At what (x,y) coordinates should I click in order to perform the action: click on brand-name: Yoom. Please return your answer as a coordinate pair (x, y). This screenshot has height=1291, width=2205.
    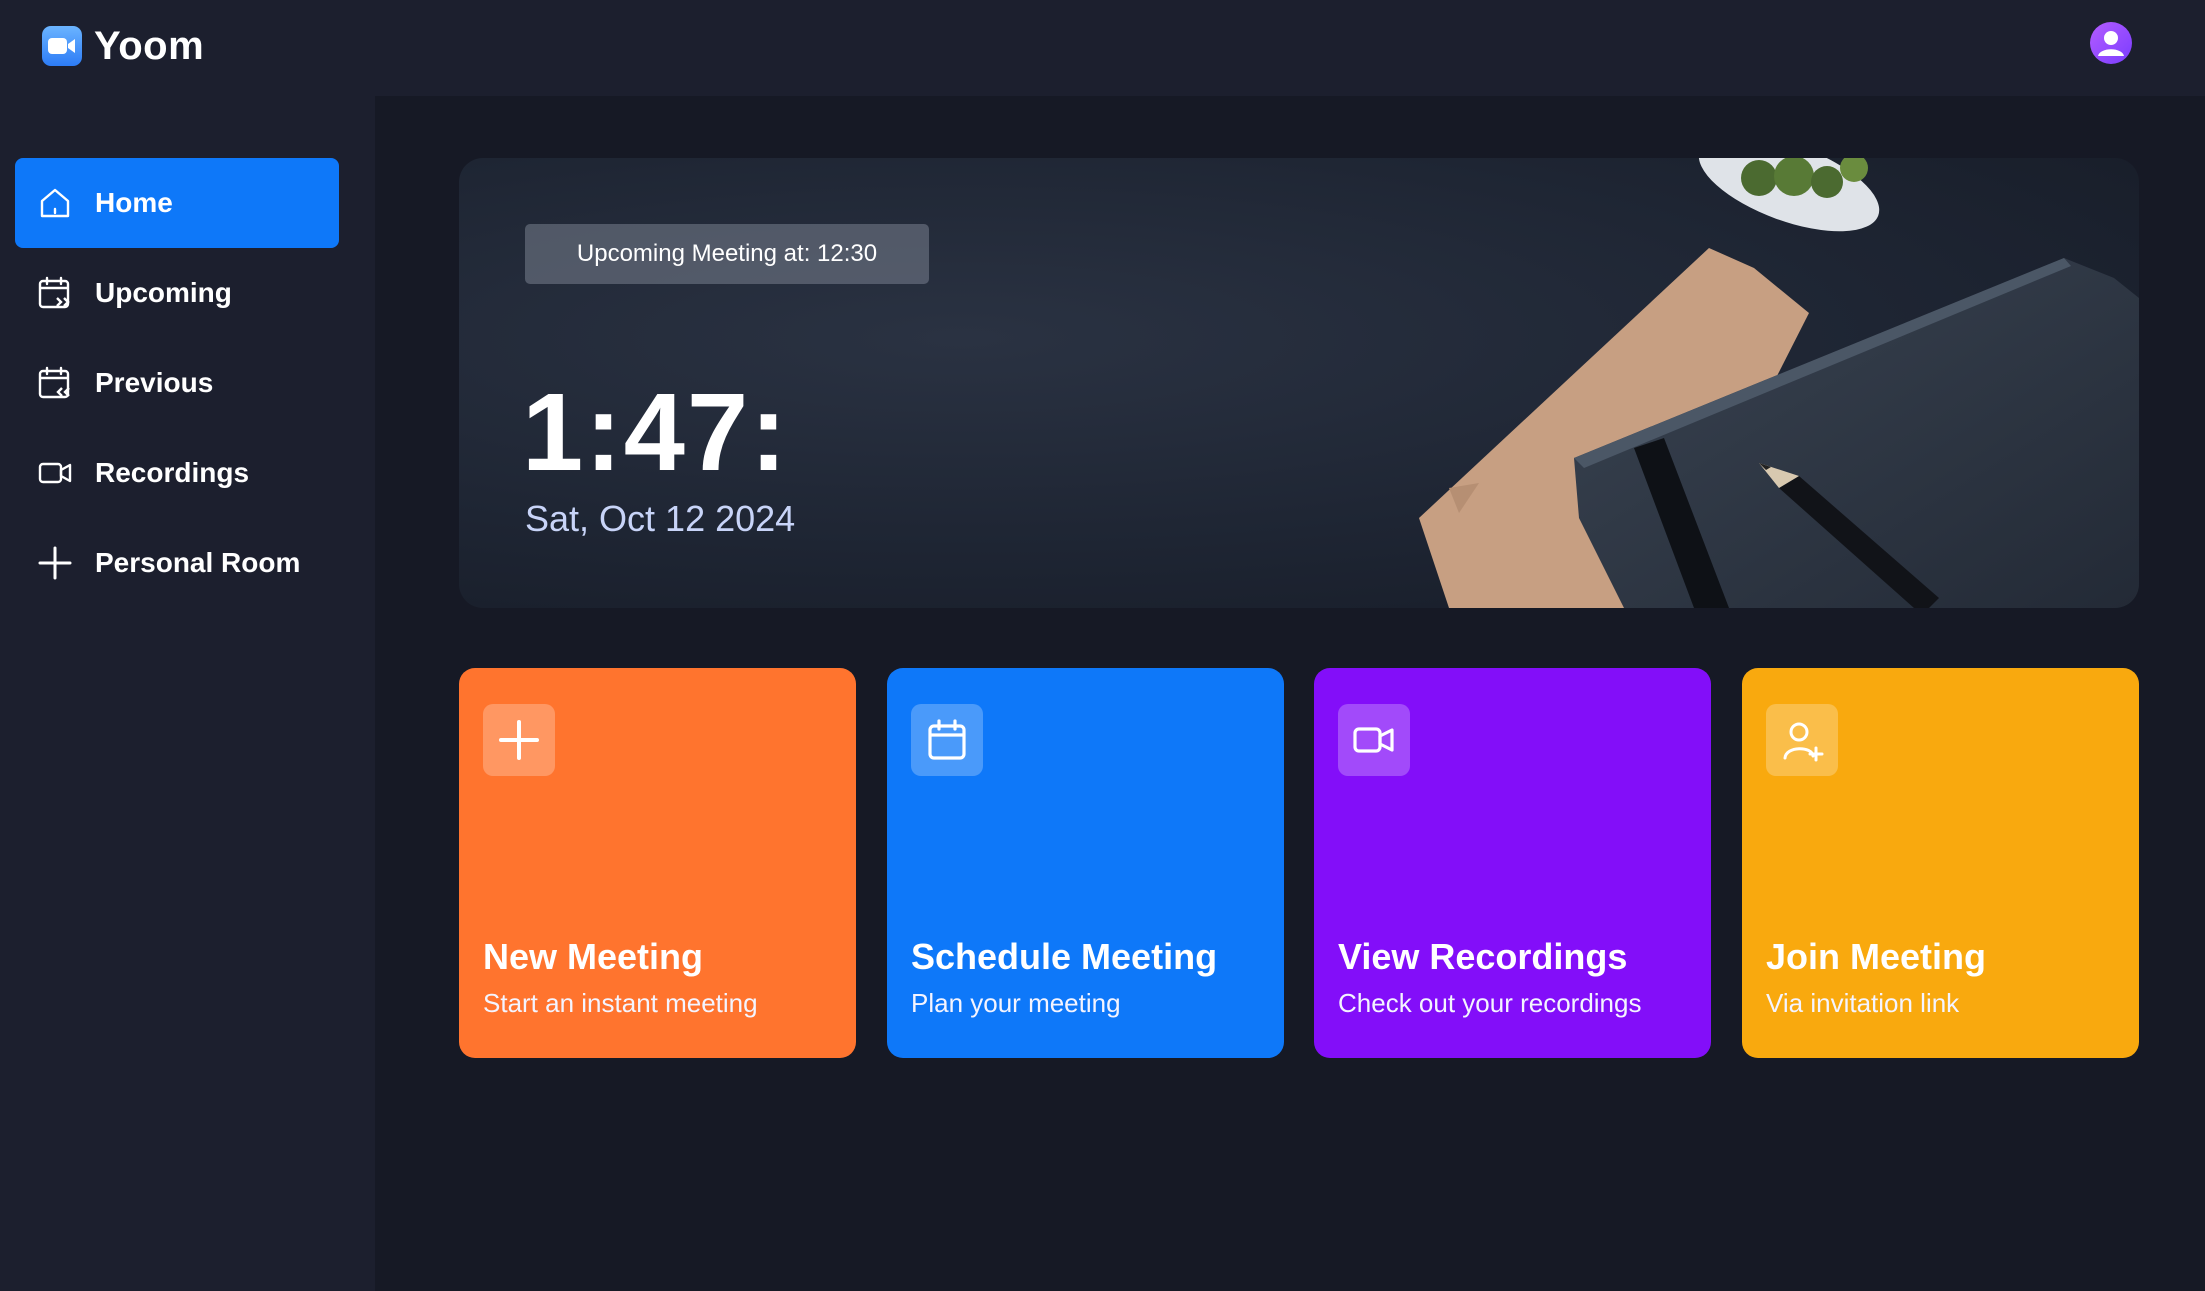
    Looking at the image, I should click on (149, 45).